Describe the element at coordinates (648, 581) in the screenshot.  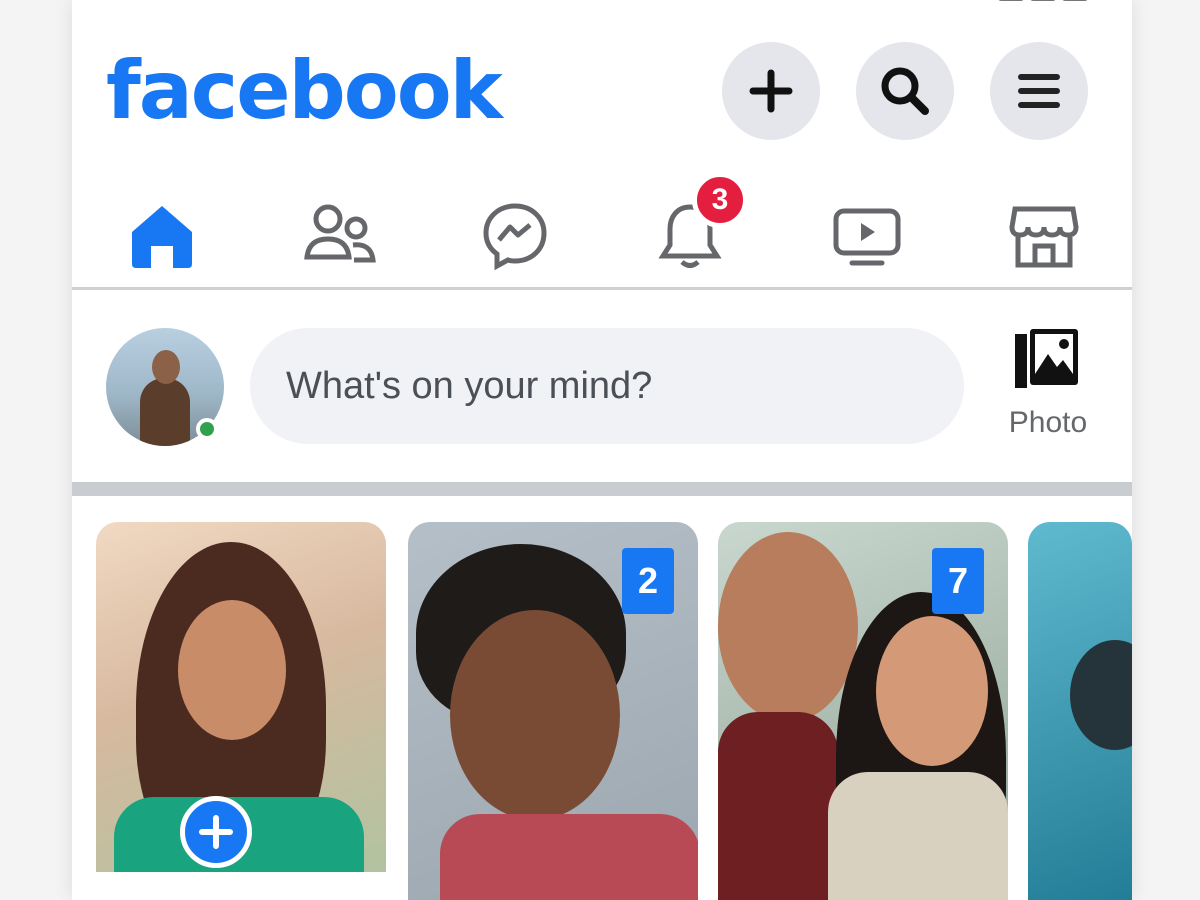
I see `story-count-badge: 2` at that location.